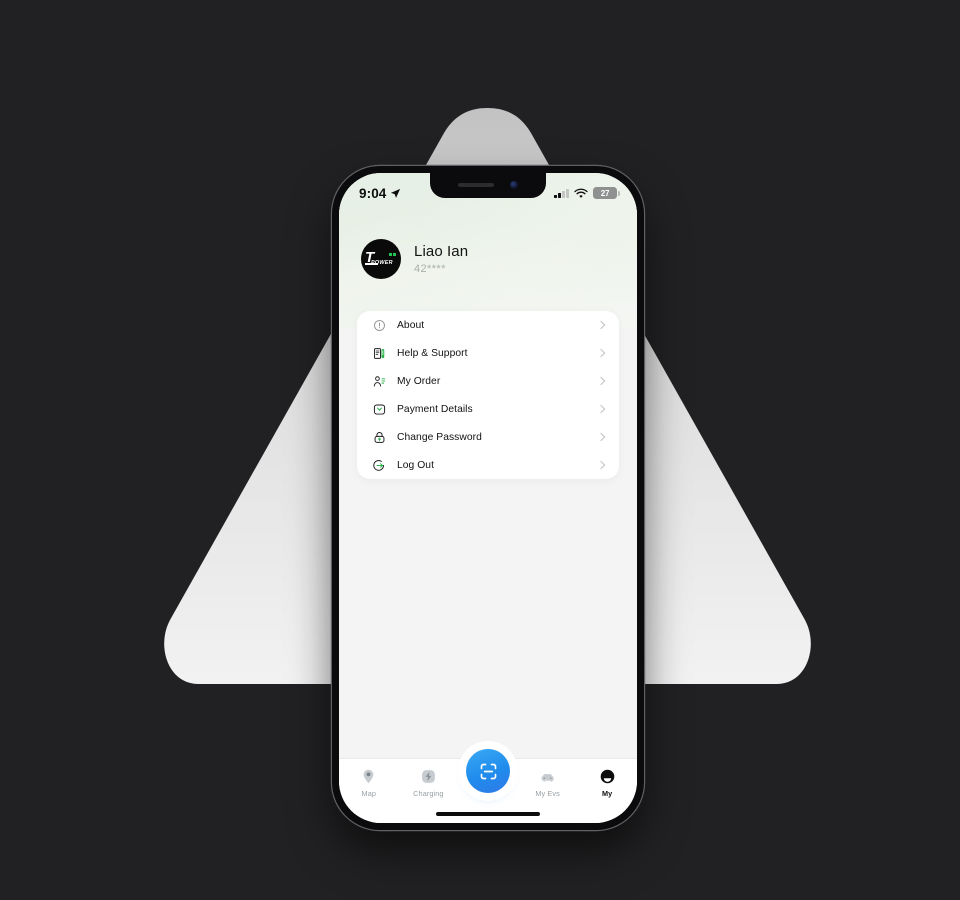  Describe the element at coordinates (488, 465) in the screenshot. I see `menu-item-log-out: Log Out` at that location.